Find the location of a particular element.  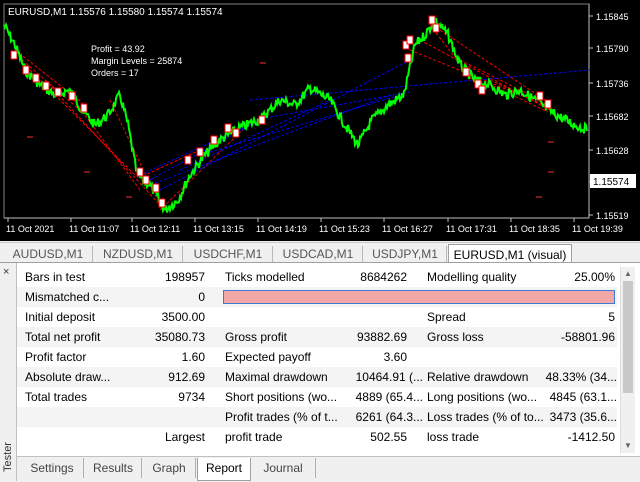

info-profit: Profit = 43.92 is located at coordinates (118, 49).